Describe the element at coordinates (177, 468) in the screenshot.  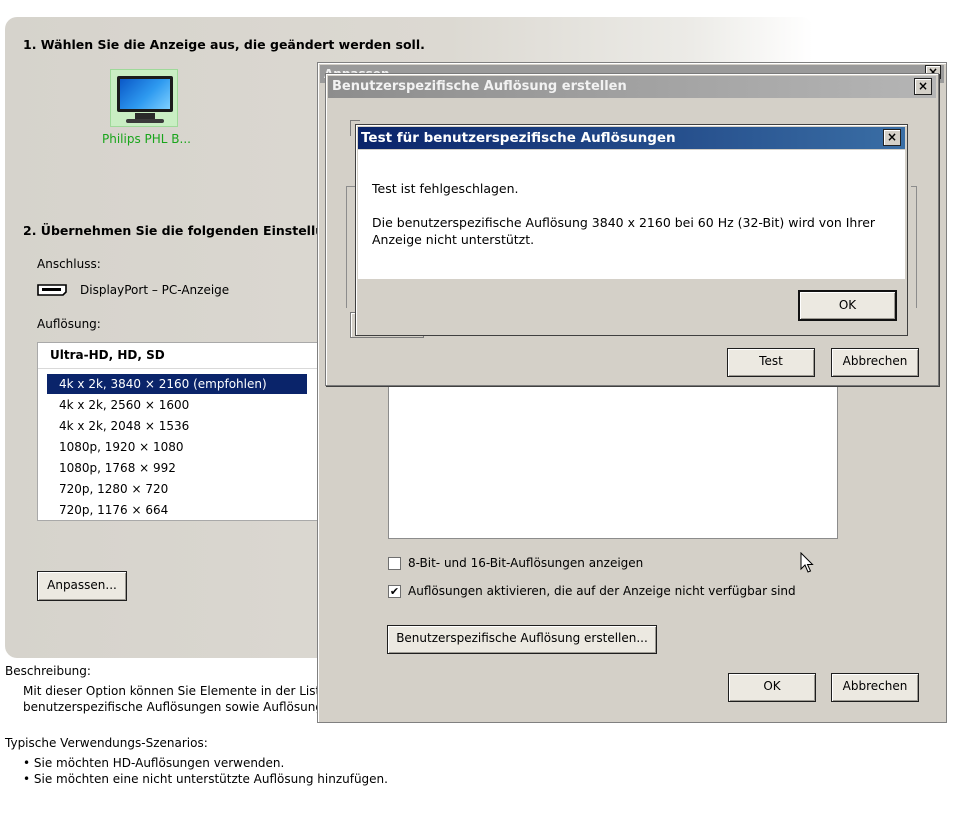
I see `resolution-item: 1080p, 1768 × 992` at that location.